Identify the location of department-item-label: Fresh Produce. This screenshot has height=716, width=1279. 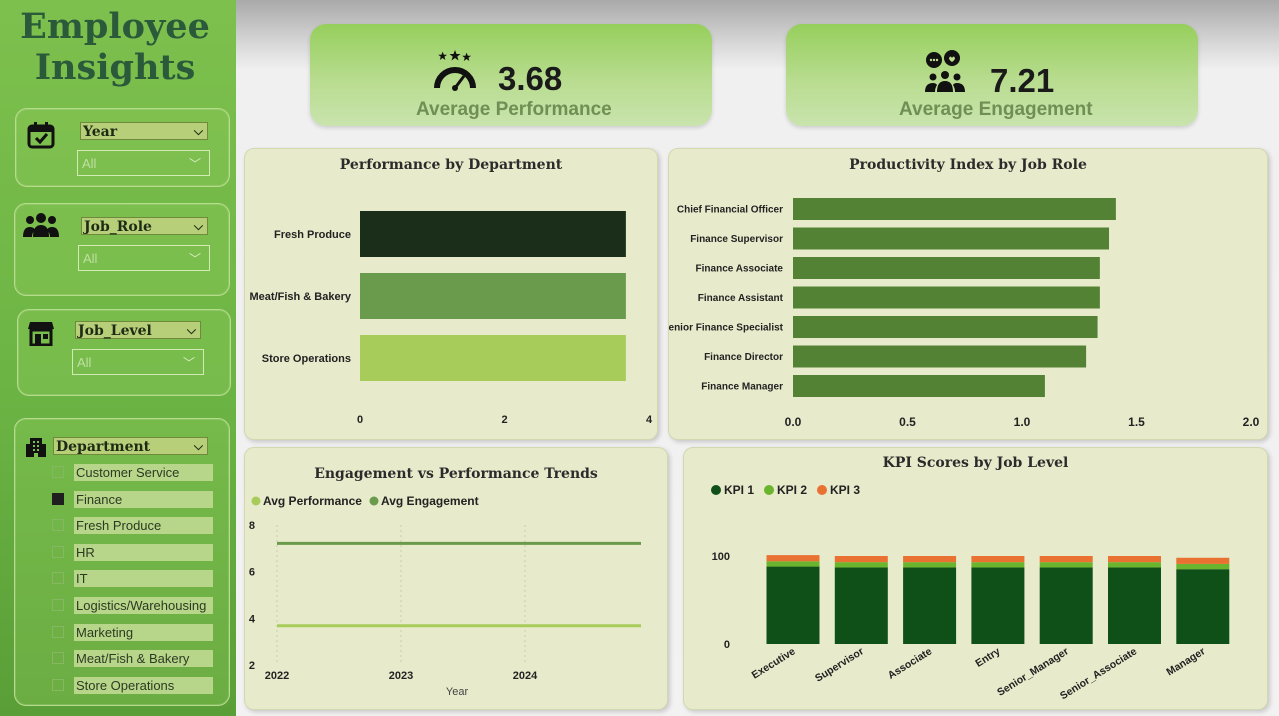
(143, 526).